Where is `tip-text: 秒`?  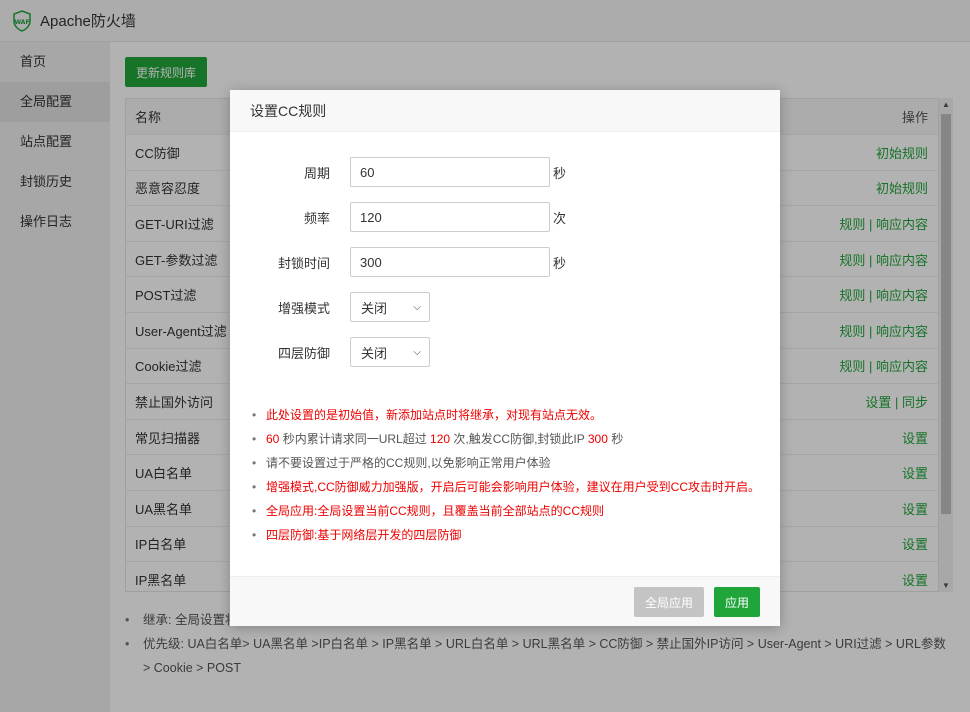 tip-text: 秒 is located at coordinates (615, 439).